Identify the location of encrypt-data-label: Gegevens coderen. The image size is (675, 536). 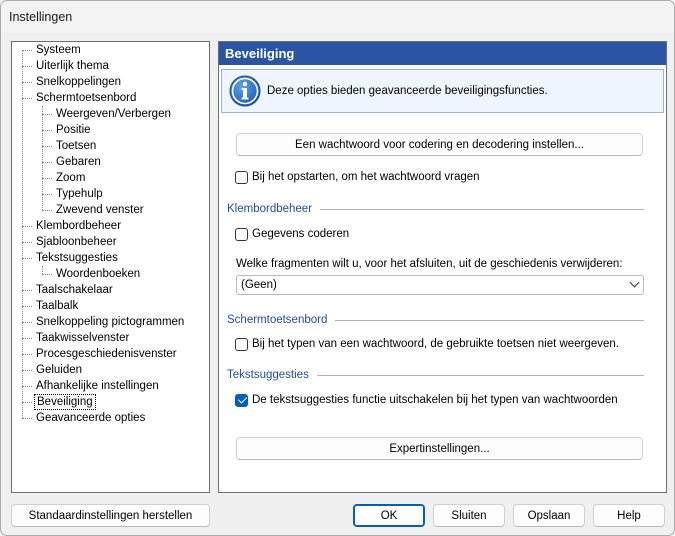
(301, 234).